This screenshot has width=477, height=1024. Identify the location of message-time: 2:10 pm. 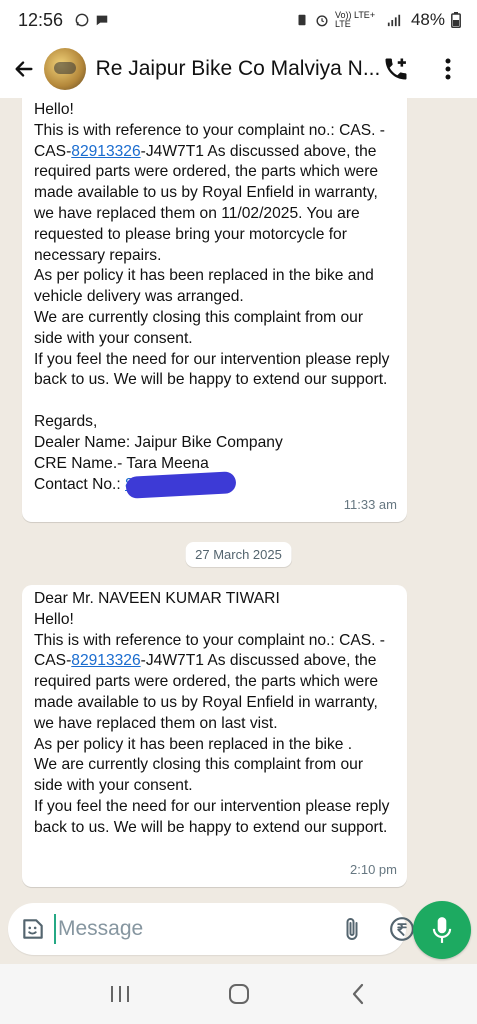
(373, 870).